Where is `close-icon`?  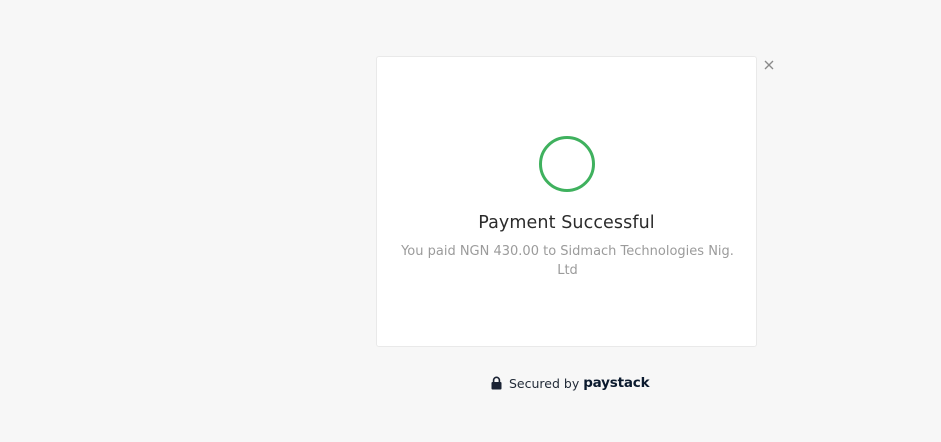 close-icon is located at coordinates (769, 65).